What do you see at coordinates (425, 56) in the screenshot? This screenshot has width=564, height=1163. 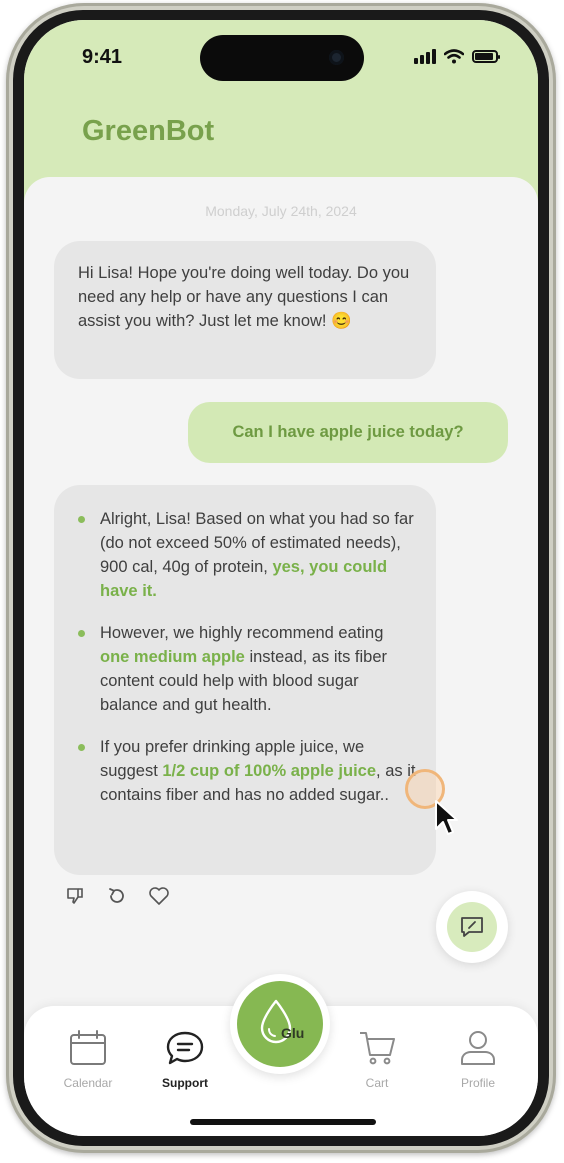 I see `signal-icon` at bounding box center [425, 56].